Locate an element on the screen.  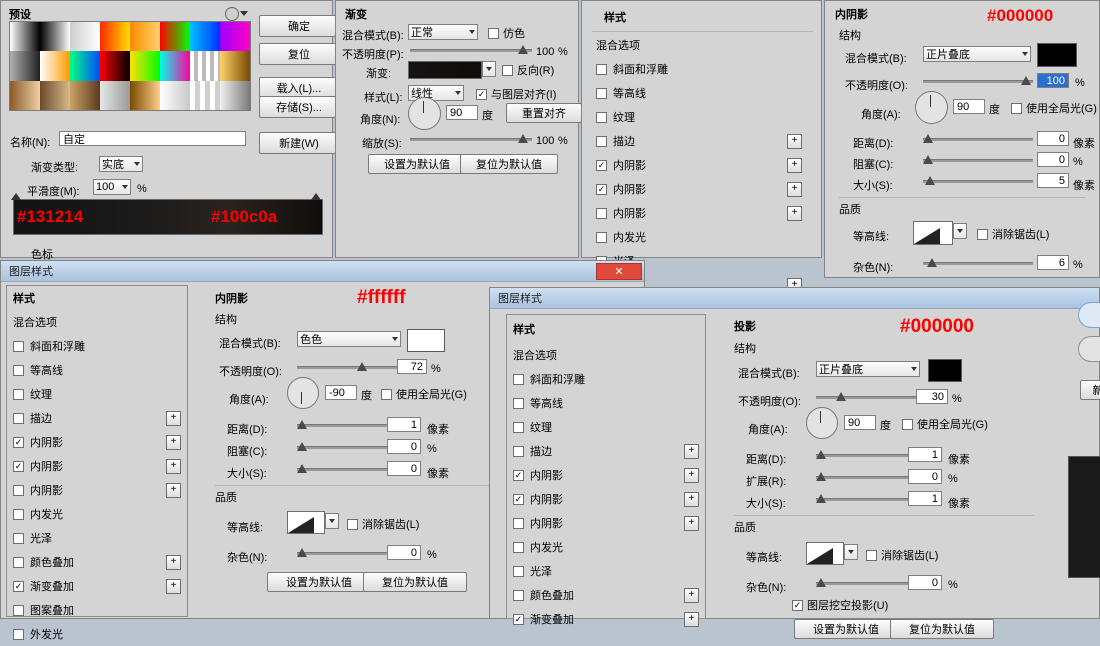
preset-swatch-grid is located at coordinates (130, 66).